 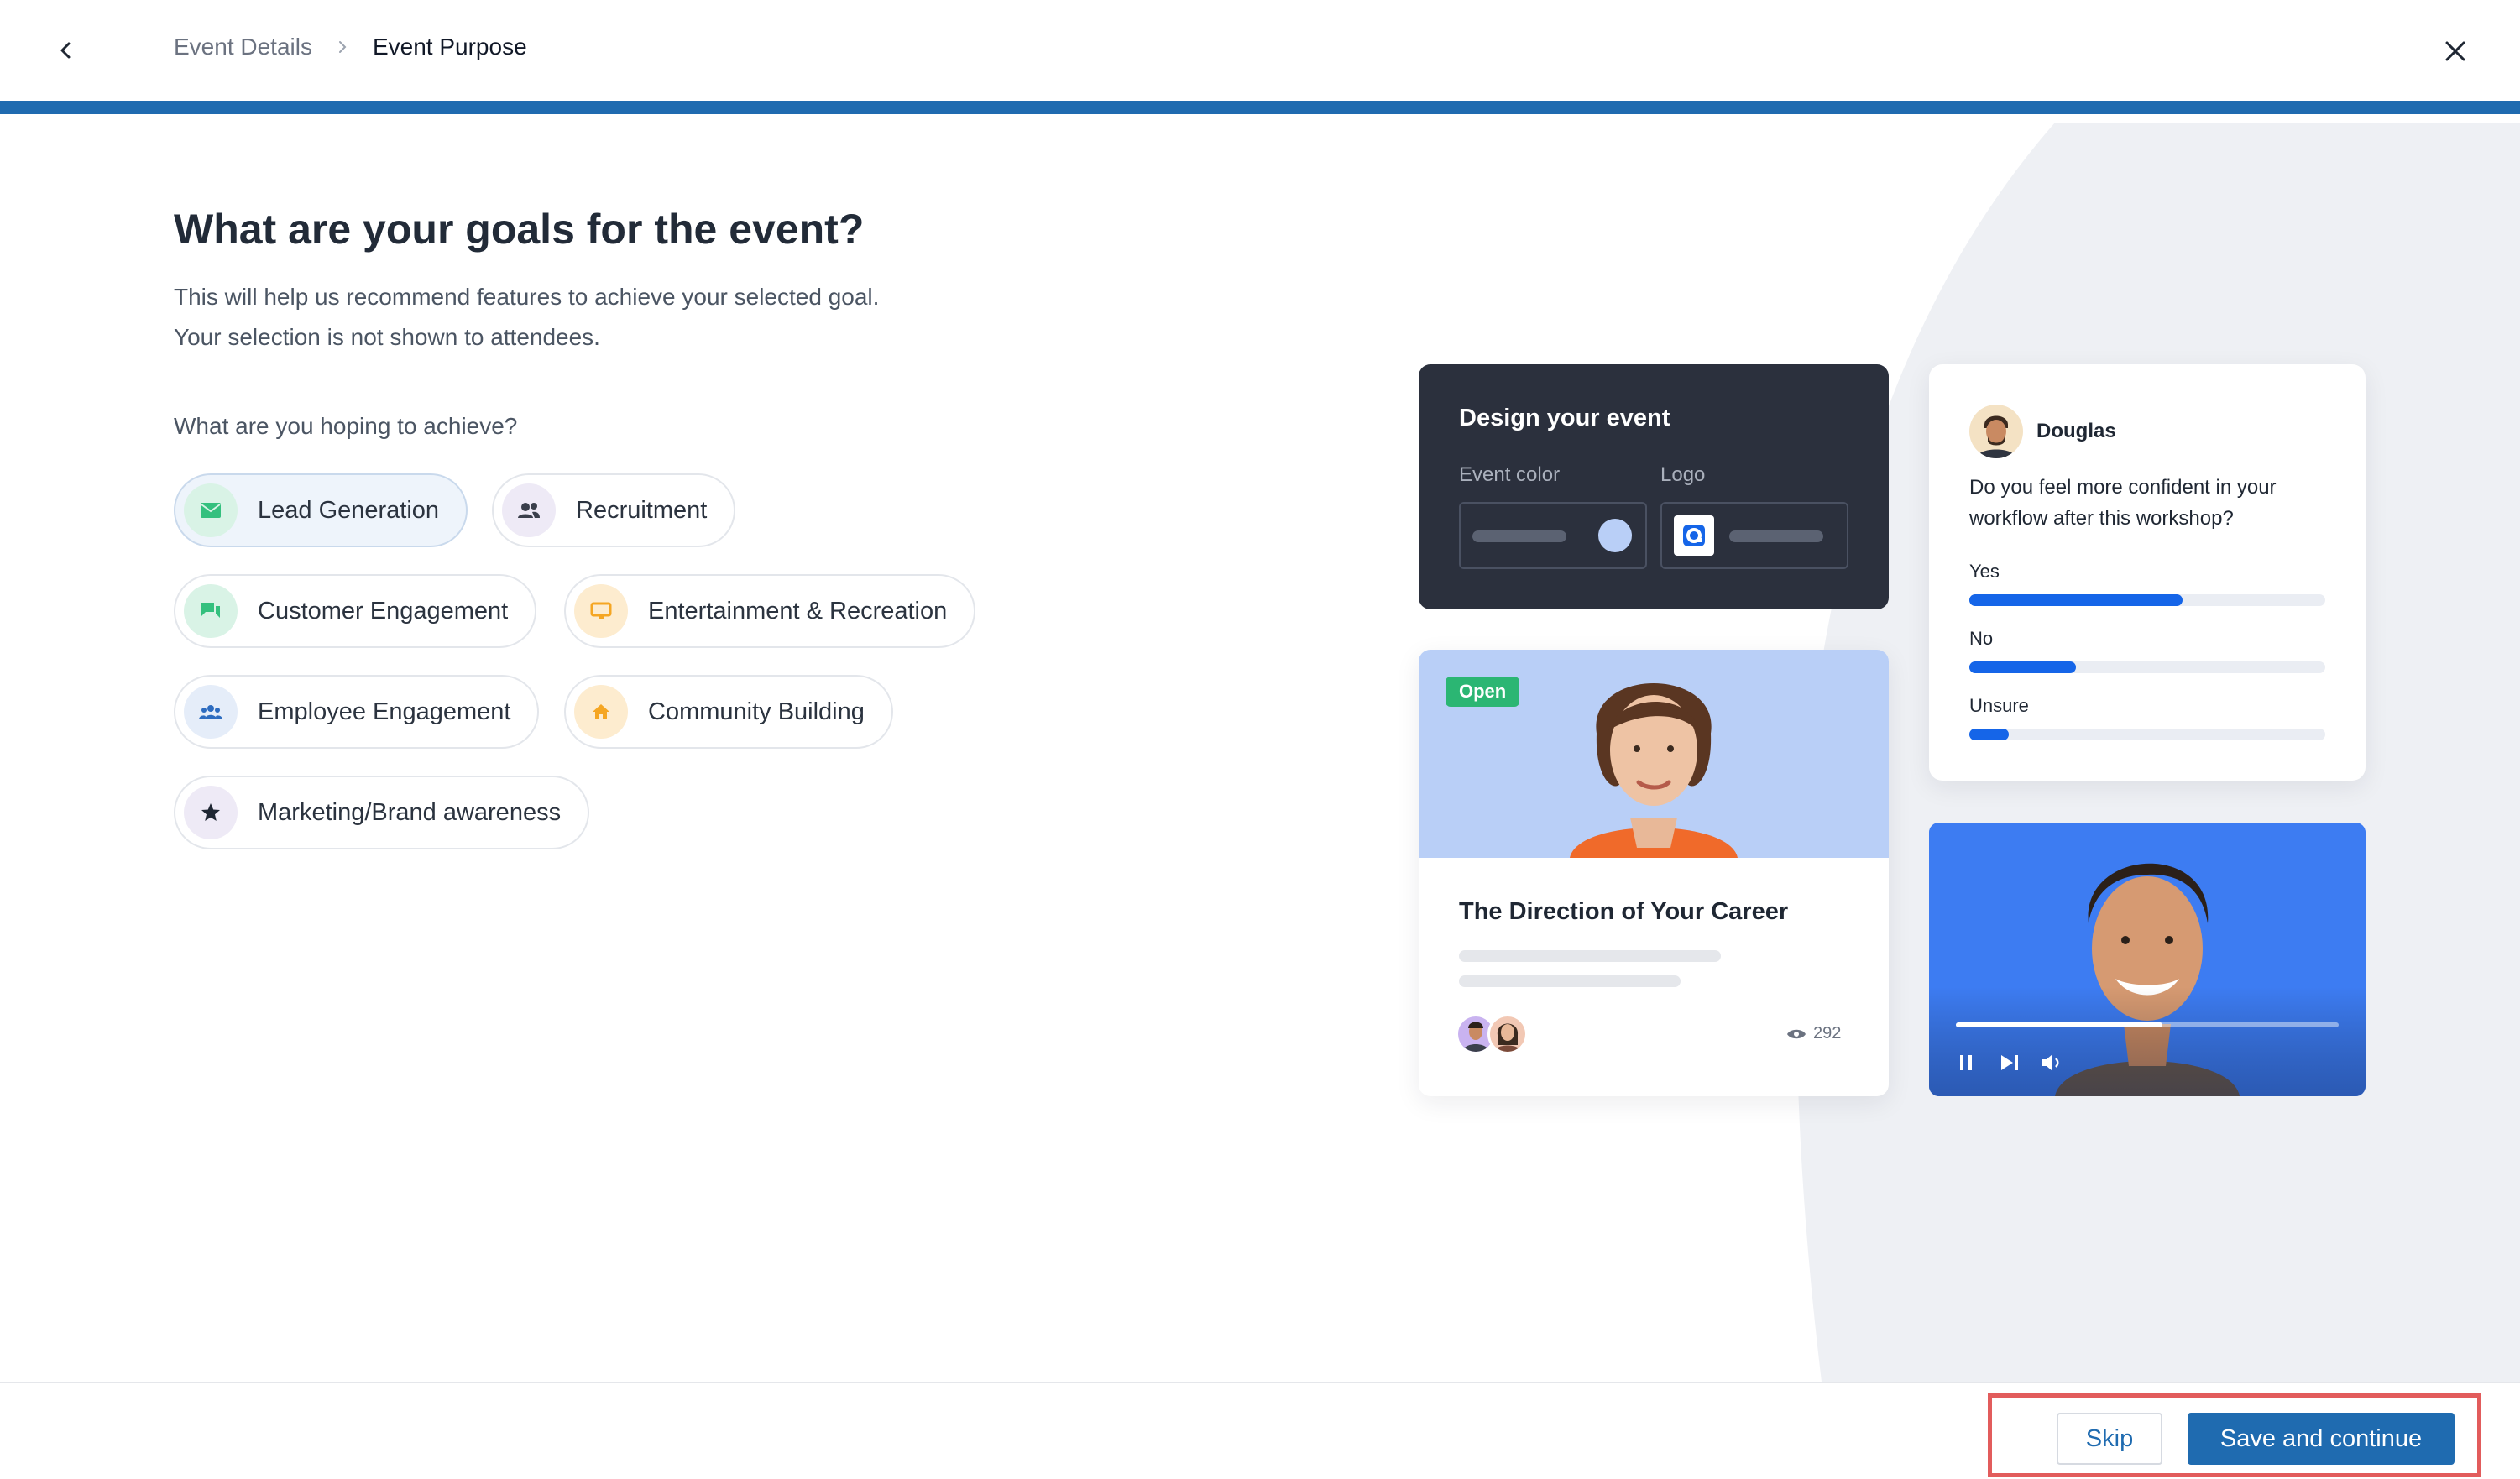 What do you see at coordinates (529, 510) in the screenshot?
I see `people-icon` at bounding box center [529, 510].